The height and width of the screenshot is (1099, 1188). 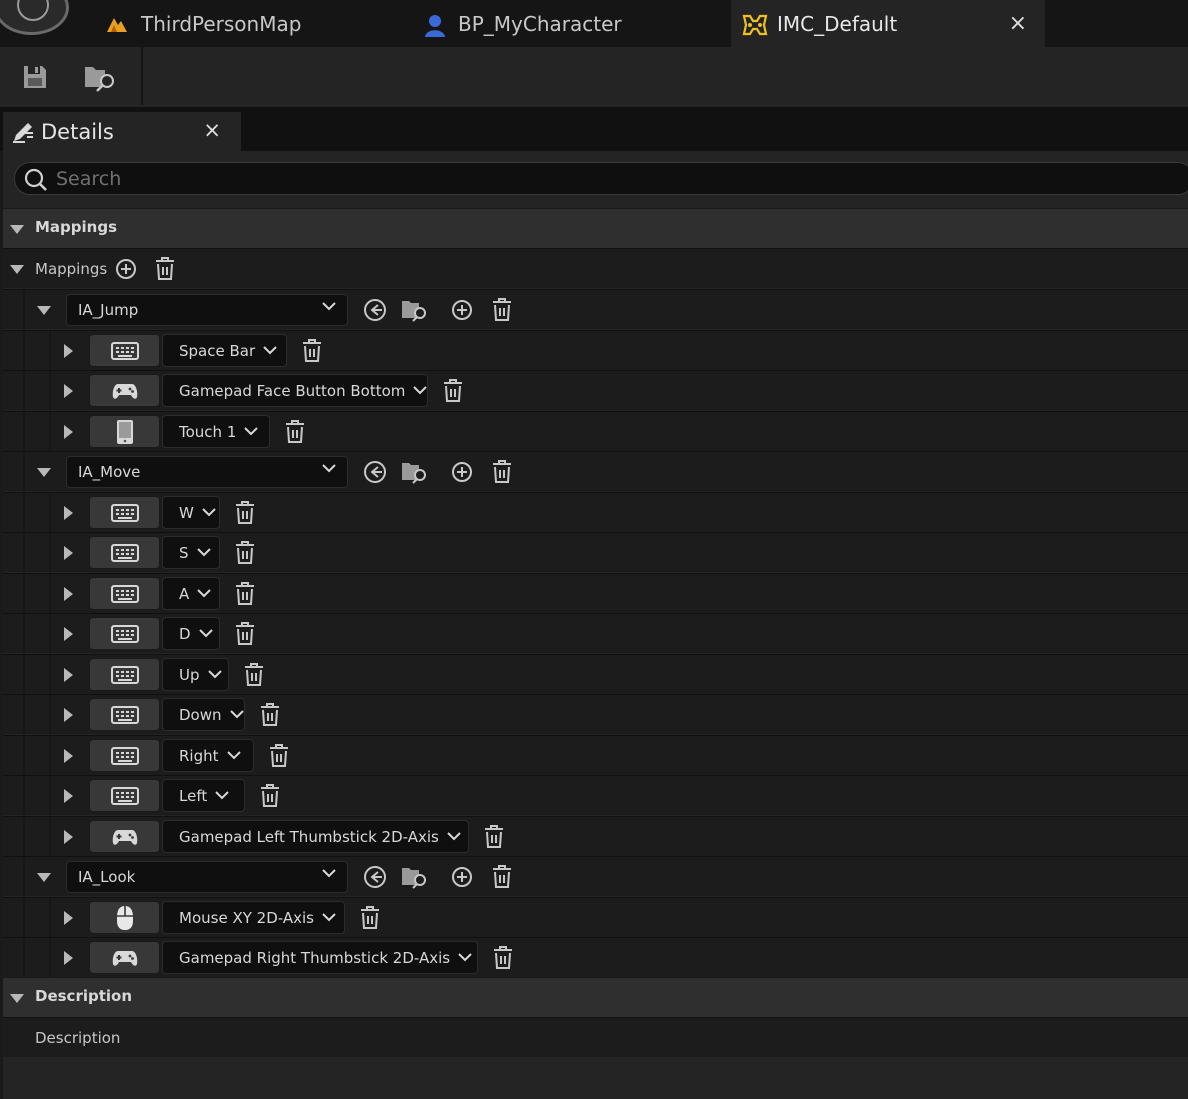 I want to click on key-combo: S, so click(x=191, y=552).